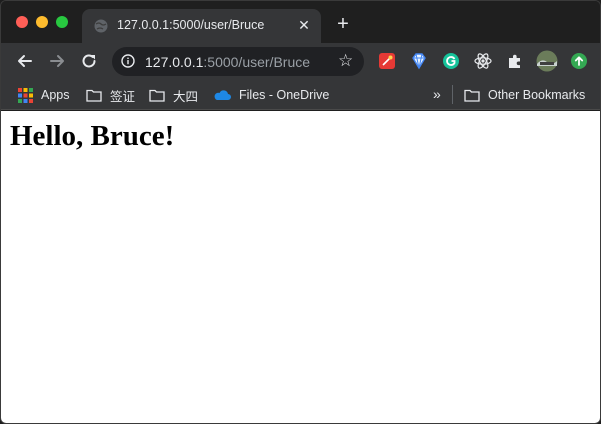 The image size is (601, 424). What do you see at coordinates (257, 62) in the screenshot?
I see `url-path: :5000/user/Bruce` at bounding box center [257, 62].